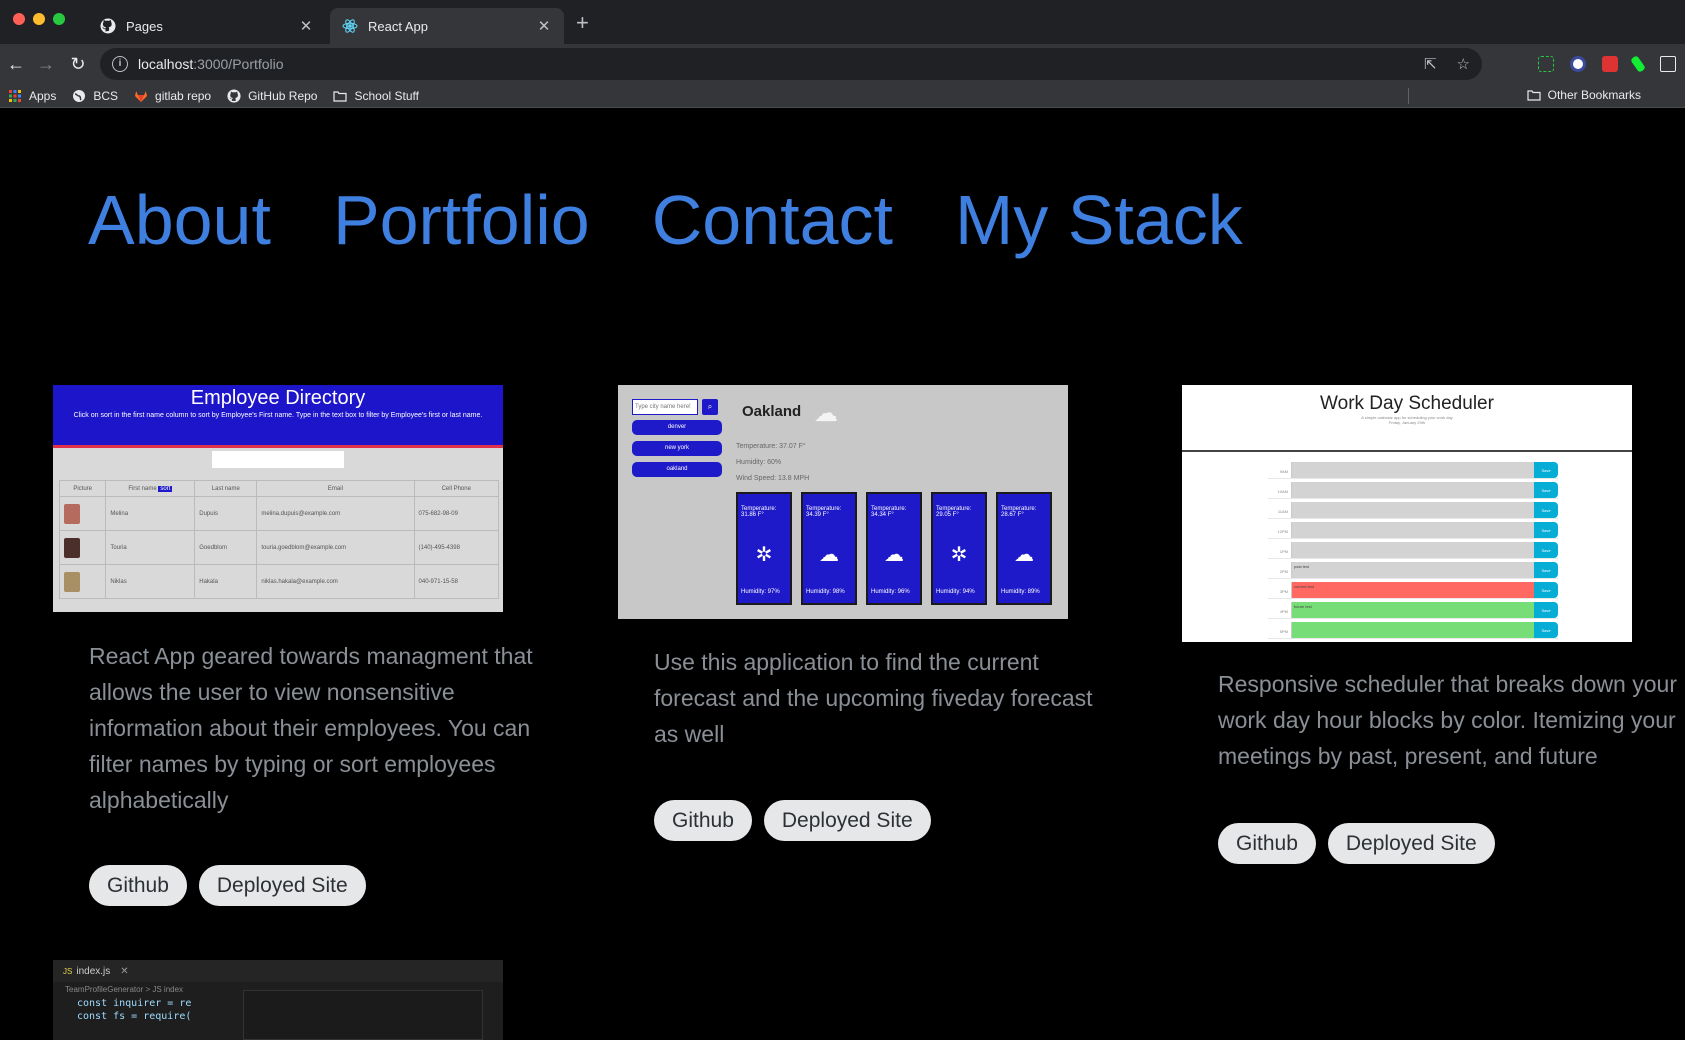 This screenshot has height=1040, width=1685. I want to click on editor-tab: JS index.js ✕, so click(278, 971).